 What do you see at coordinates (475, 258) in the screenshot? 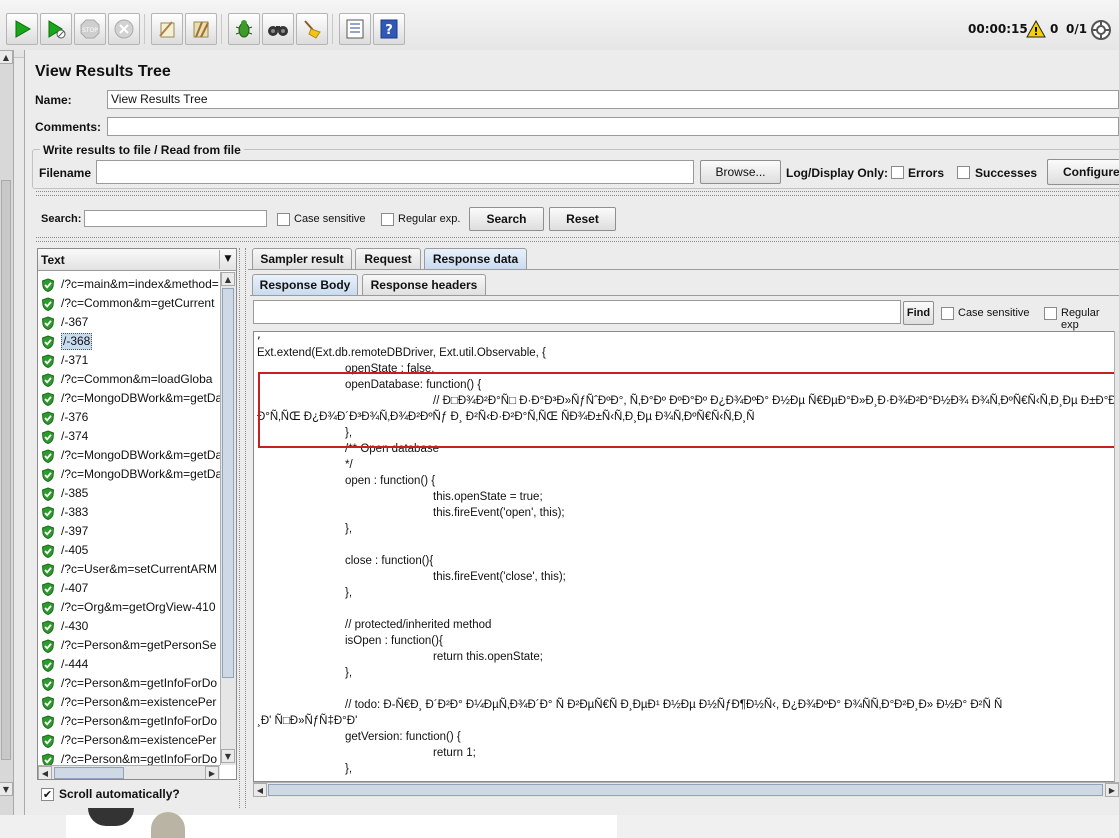
I see `tab-response-data: Response data` at bounding box center [475, 258].